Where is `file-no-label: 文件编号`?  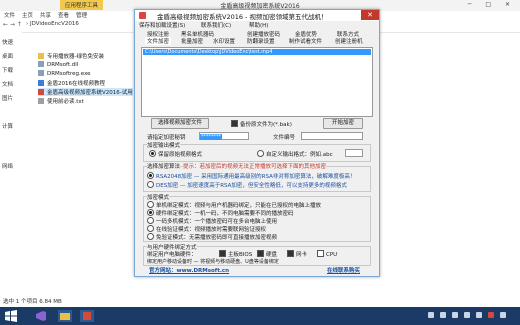
file-no-label: 文件编号 is located at coordinates (284, 138).